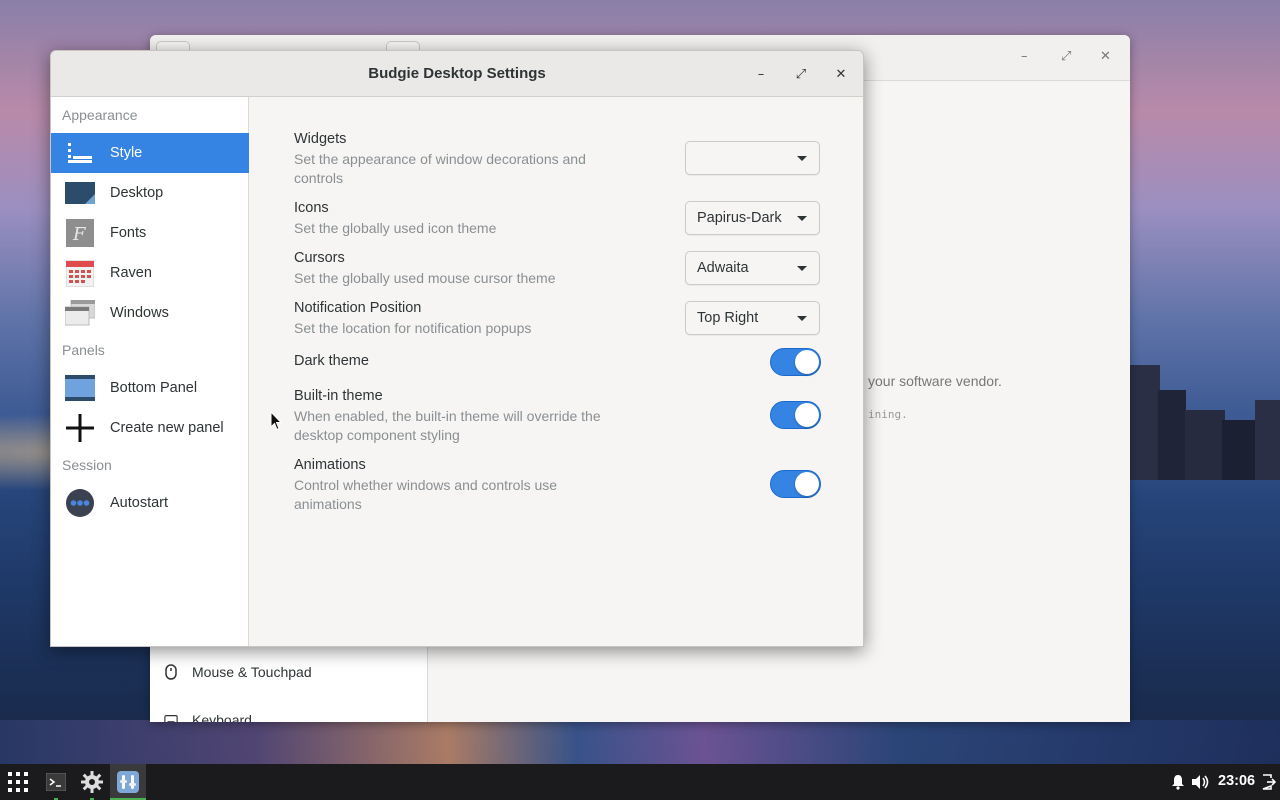  Describe the element at coordinates (171, 717) in the screenshot. I see `keyboard-icon` at that location.